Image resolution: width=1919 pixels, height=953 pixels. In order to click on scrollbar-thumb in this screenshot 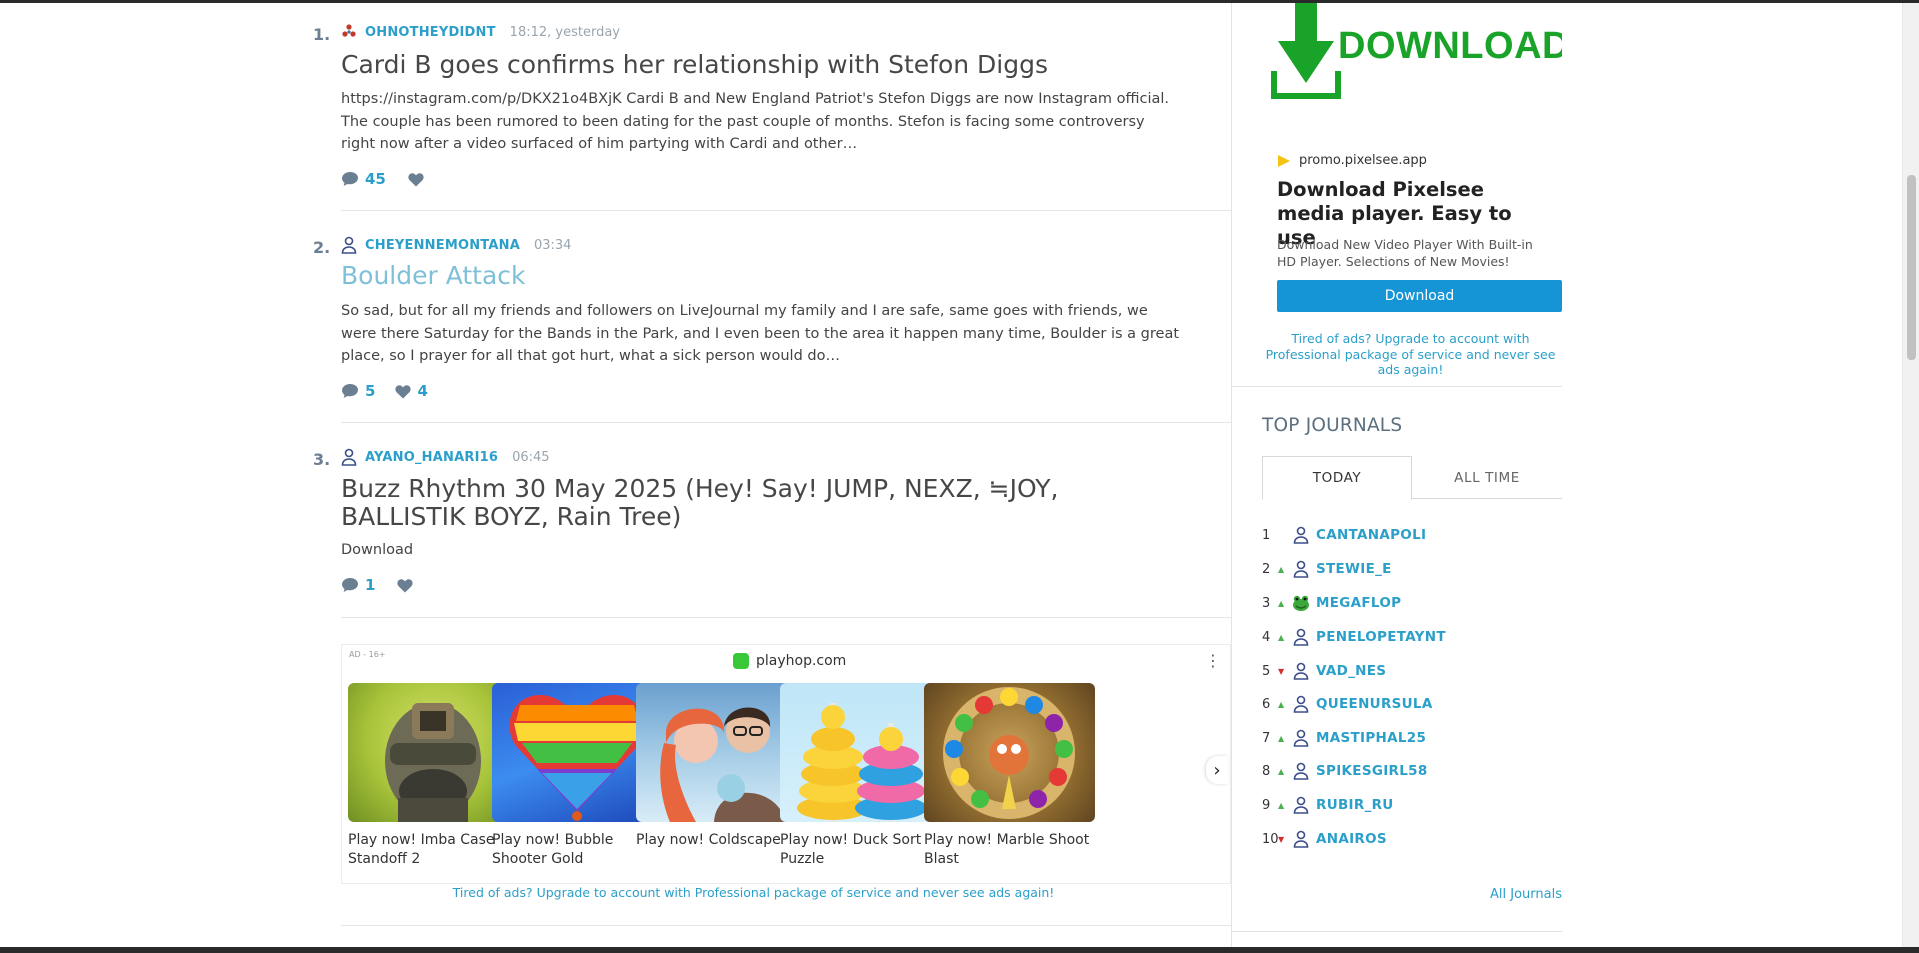, I will do `click(1911, 267)`.